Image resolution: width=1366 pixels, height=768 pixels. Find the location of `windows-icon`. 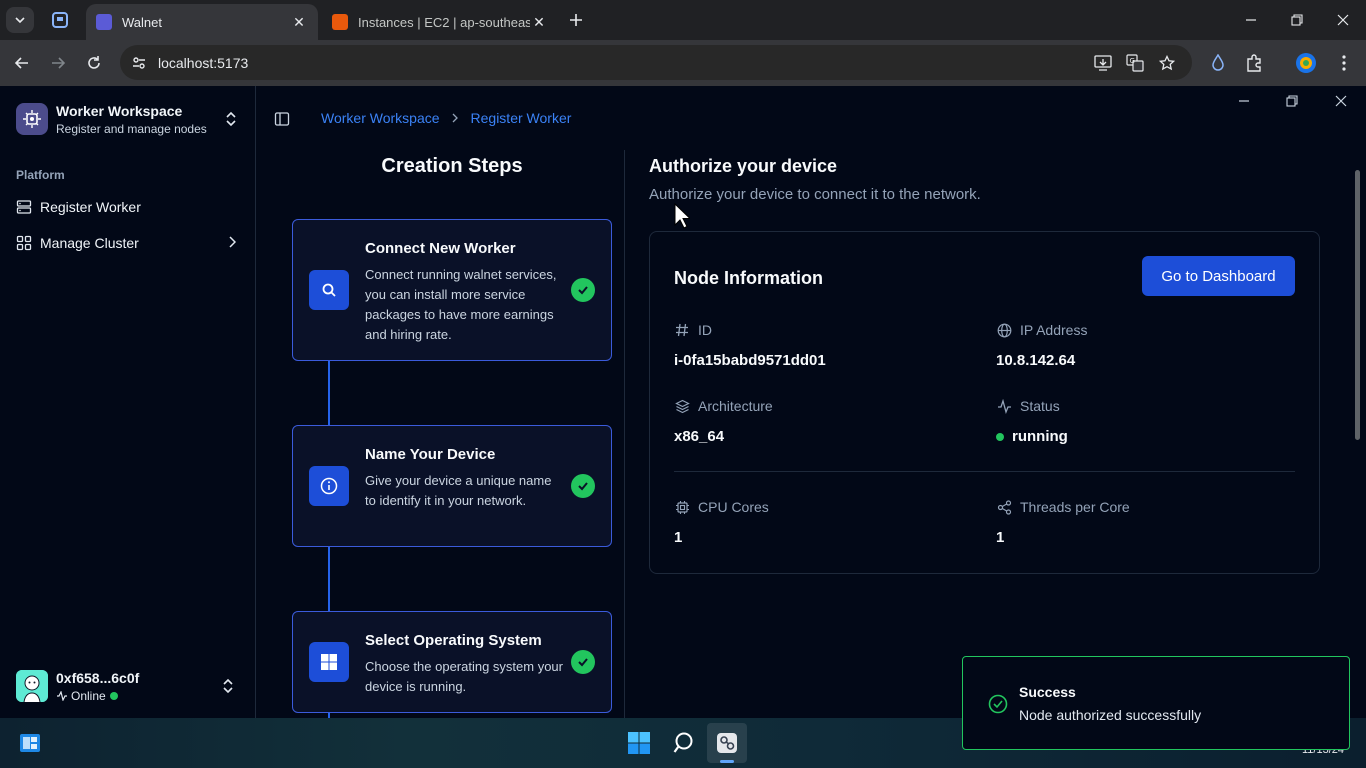

windows-icon is located at coordinates (329, 662).